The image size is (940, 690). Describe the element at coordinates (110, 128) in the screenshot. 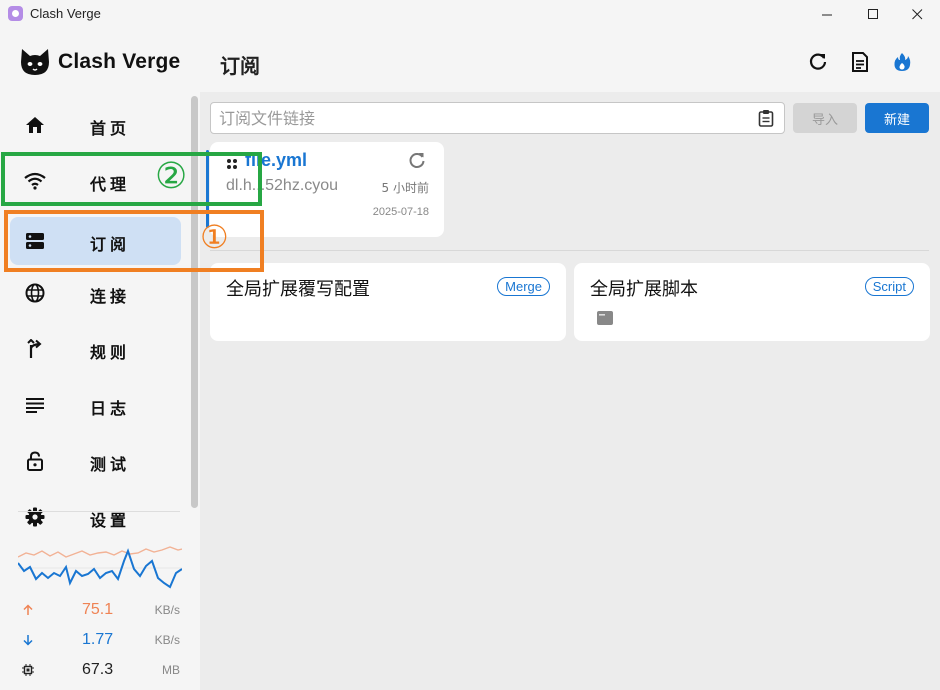

I see `sidebar-item-label: 首页` at that location.